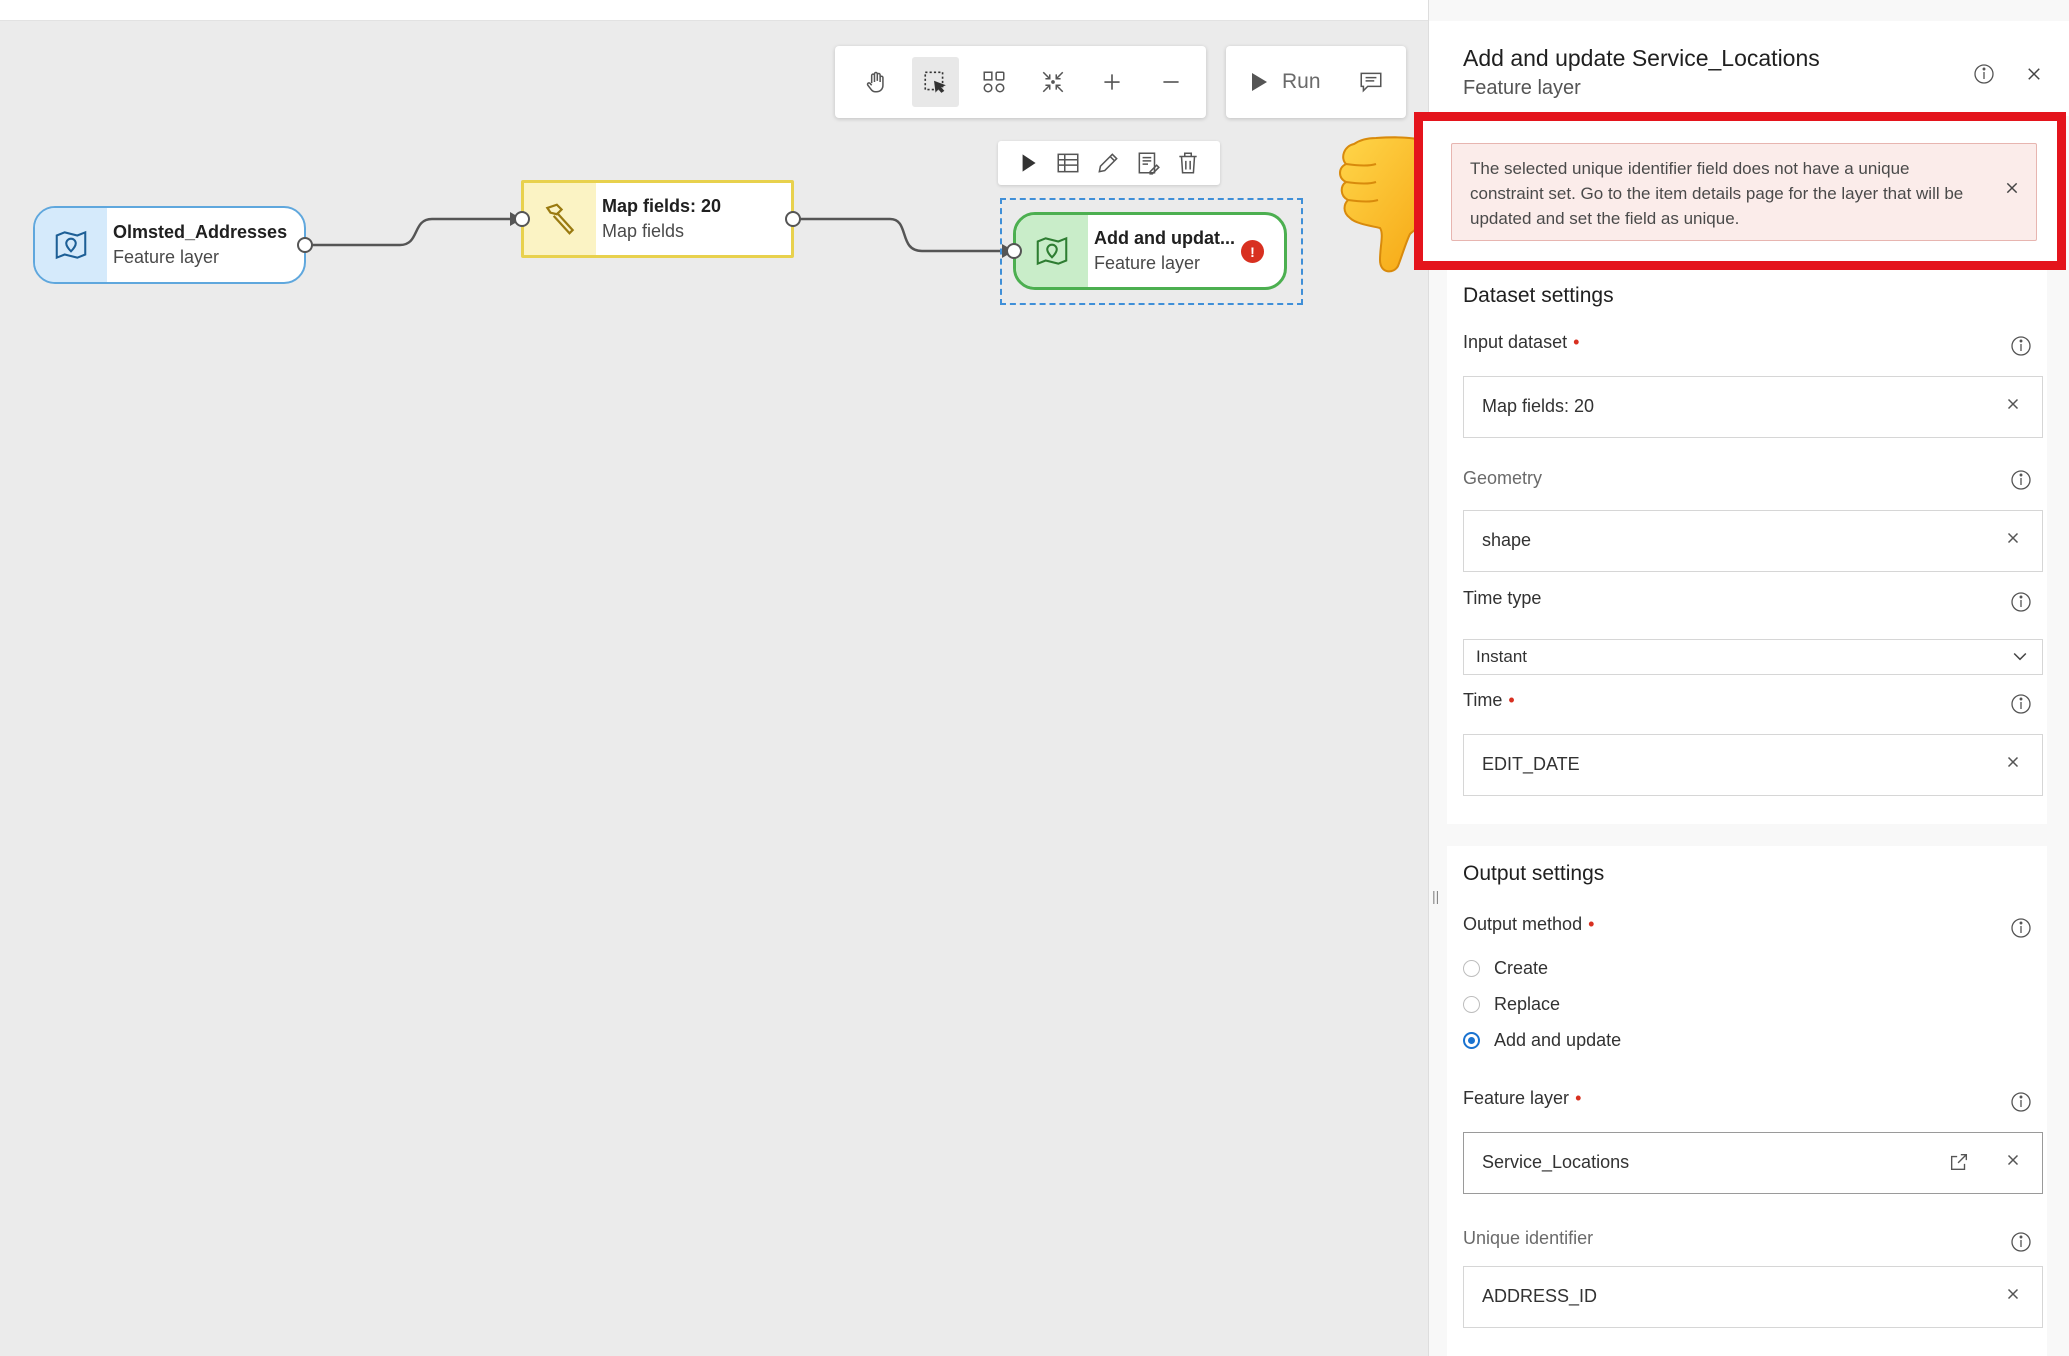  I want to click on output-method-label: Output method •, so click(1529, 924).